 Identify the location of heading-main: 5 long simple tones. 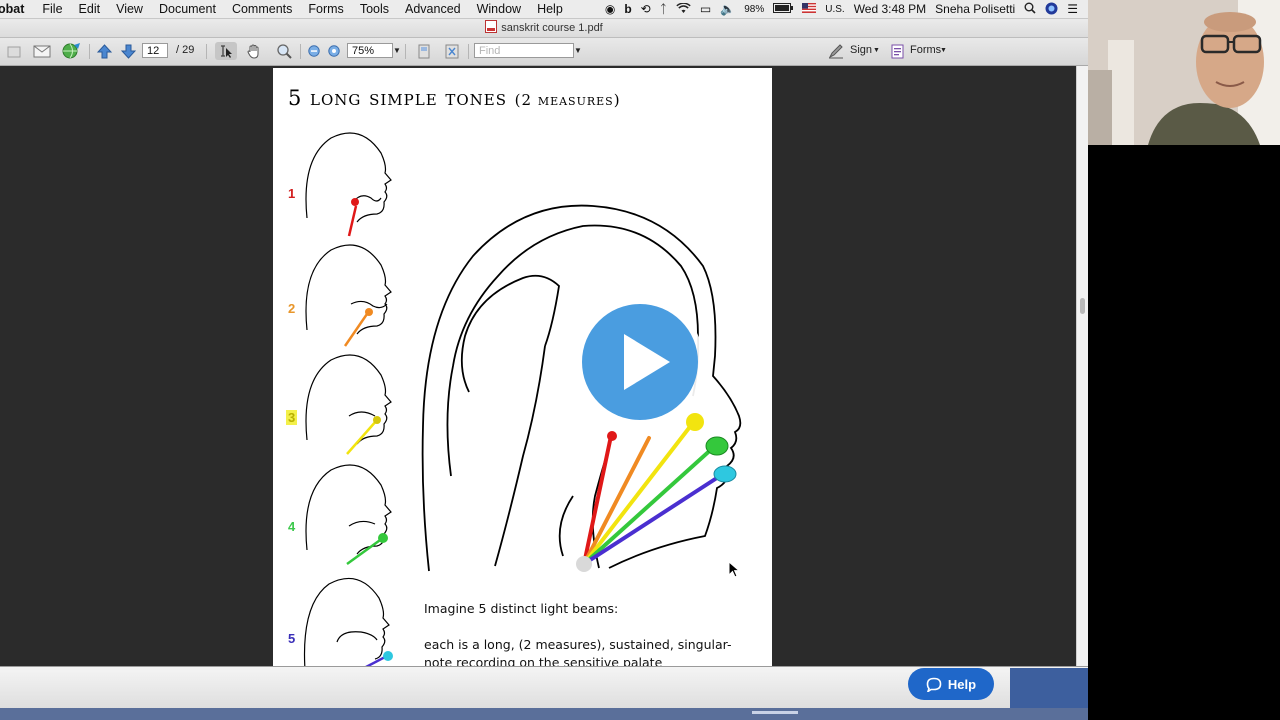
(397, 98).